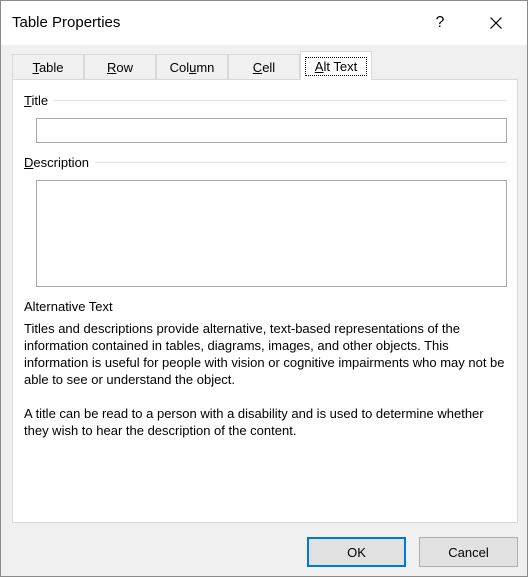 The height and width of the screenshot is (577, 528). I want to click on title-field, so click(271, 130).